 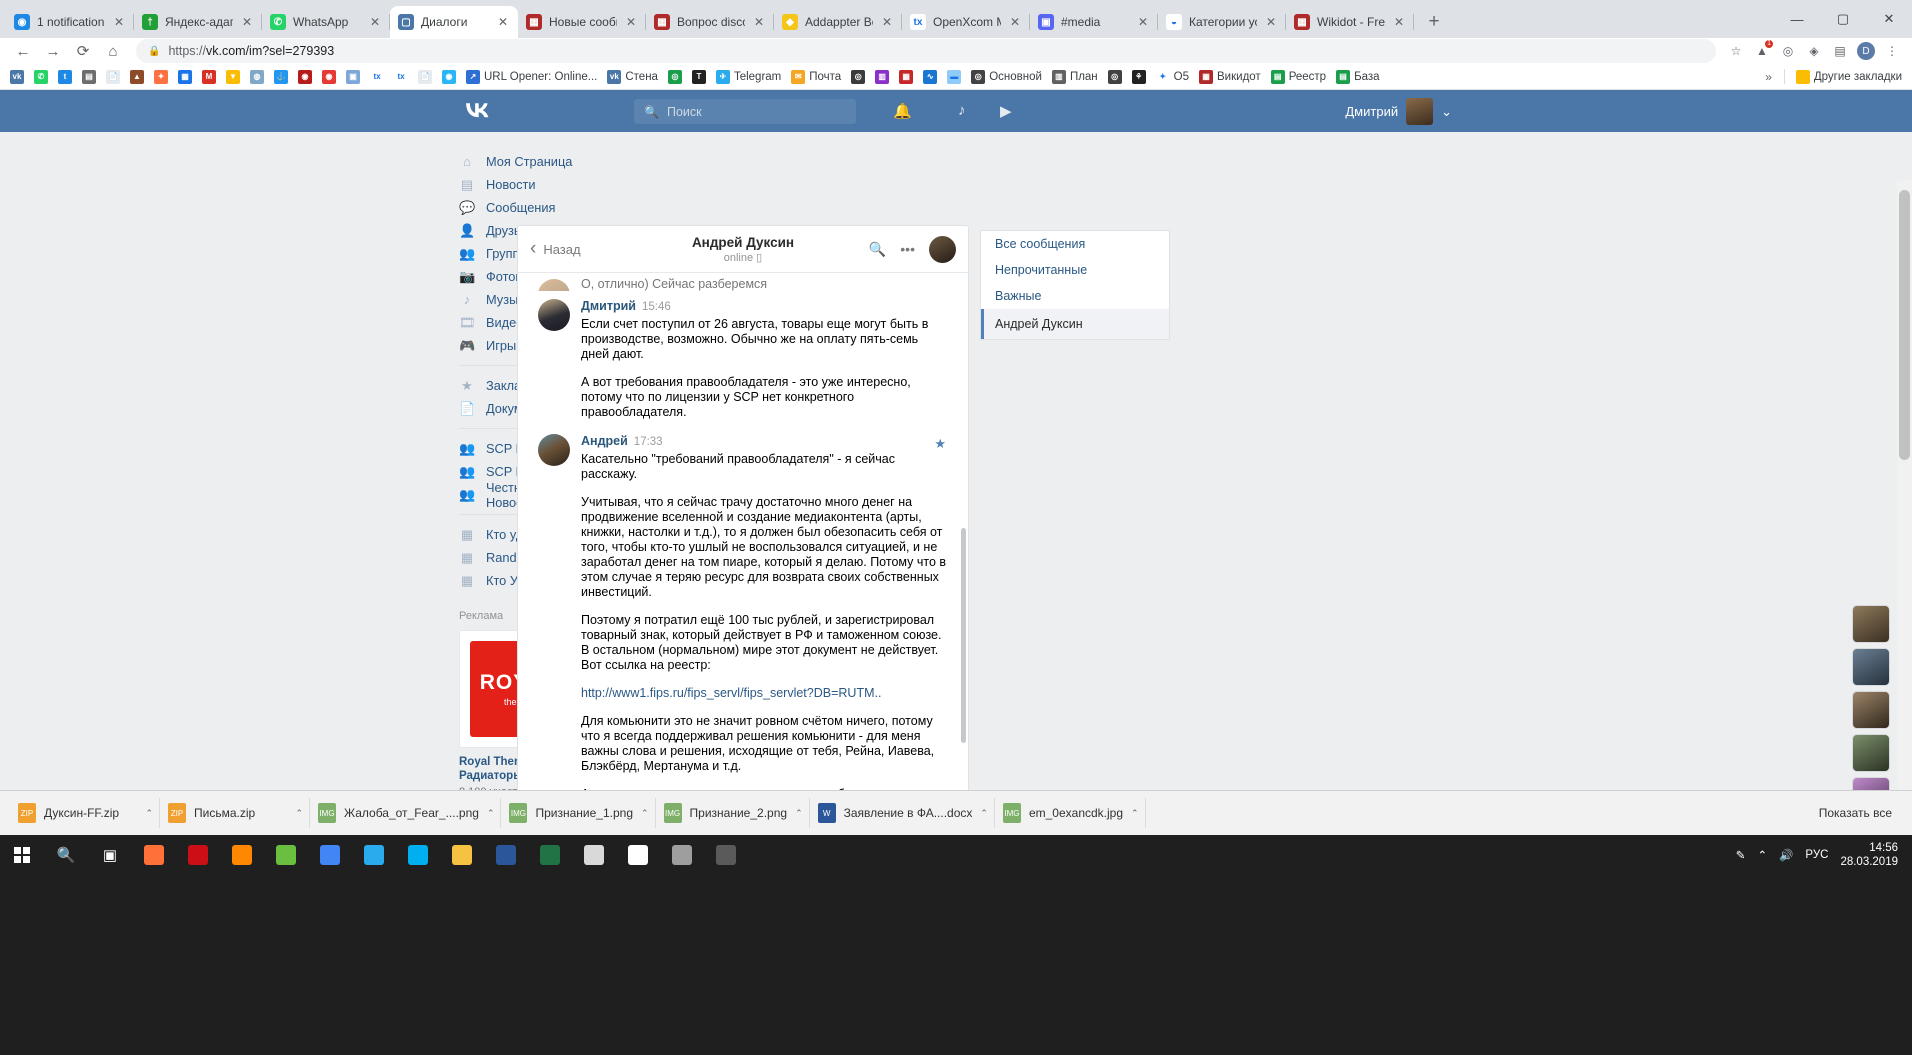 What do you see at coordinates (23, 51) in the screenshot?
I see `back-button: ←` at bounding box center [23, 51].